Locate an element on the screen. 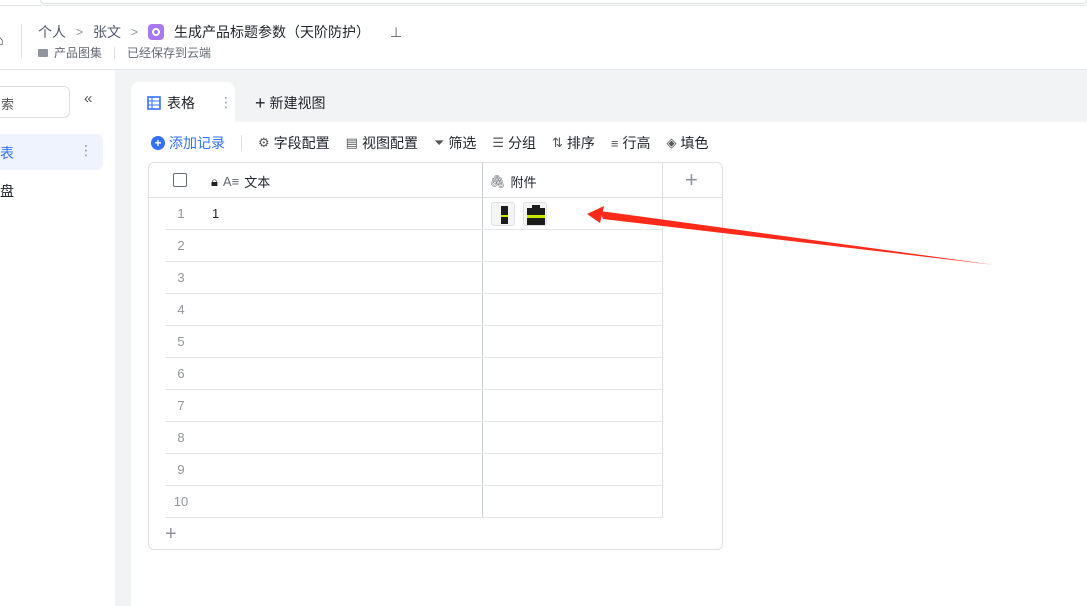 The width and height of the screenshot is (1087, 606). add-record-button: + 添加记录 is located at coordinates (188, 143).